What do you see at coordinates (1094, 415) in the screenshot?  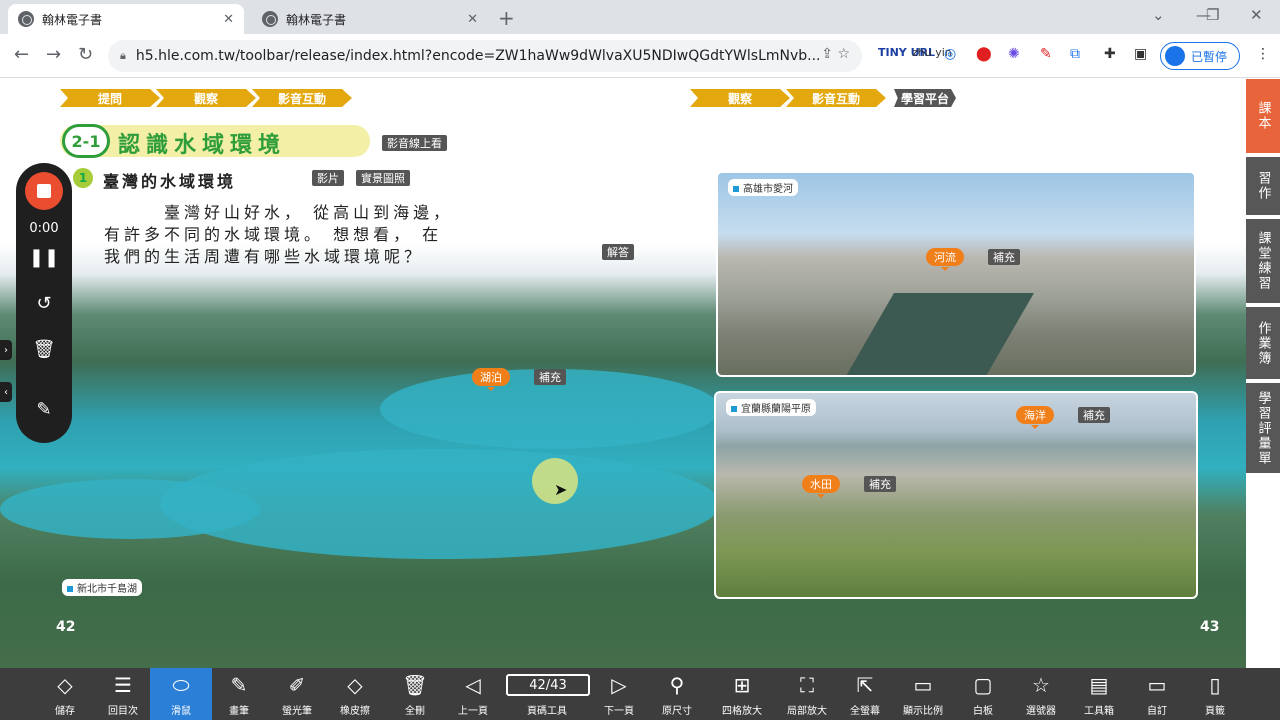 I see `ocean-supplement-tag: 補充` at bounding box center [1094, 415].